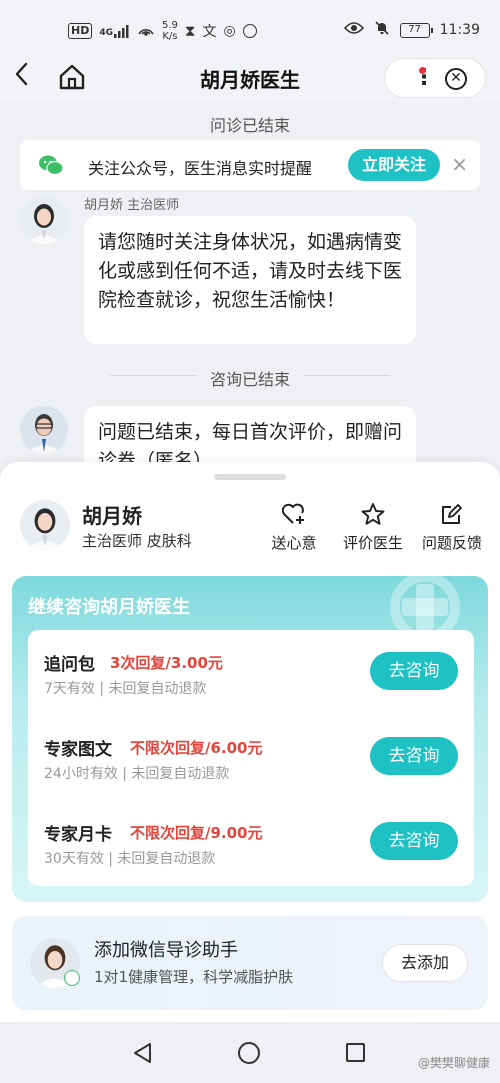 The height and width of the screenshot is (1083, 500). Describe the element at coordinates (44, 430) in the screenshot. I see `system-avatar` at that location.